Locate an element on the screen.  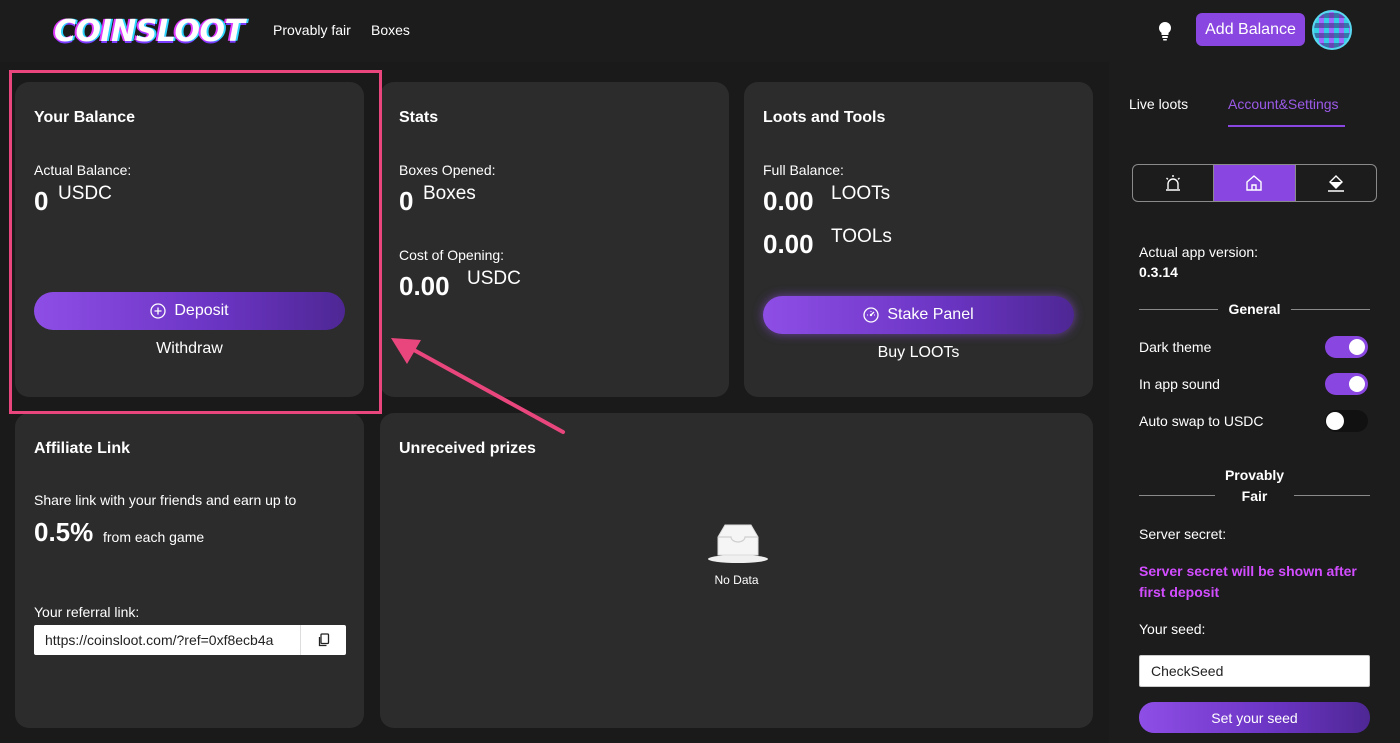
tab-account-settings: Account&Settings is located at coordinates (1283, 104).